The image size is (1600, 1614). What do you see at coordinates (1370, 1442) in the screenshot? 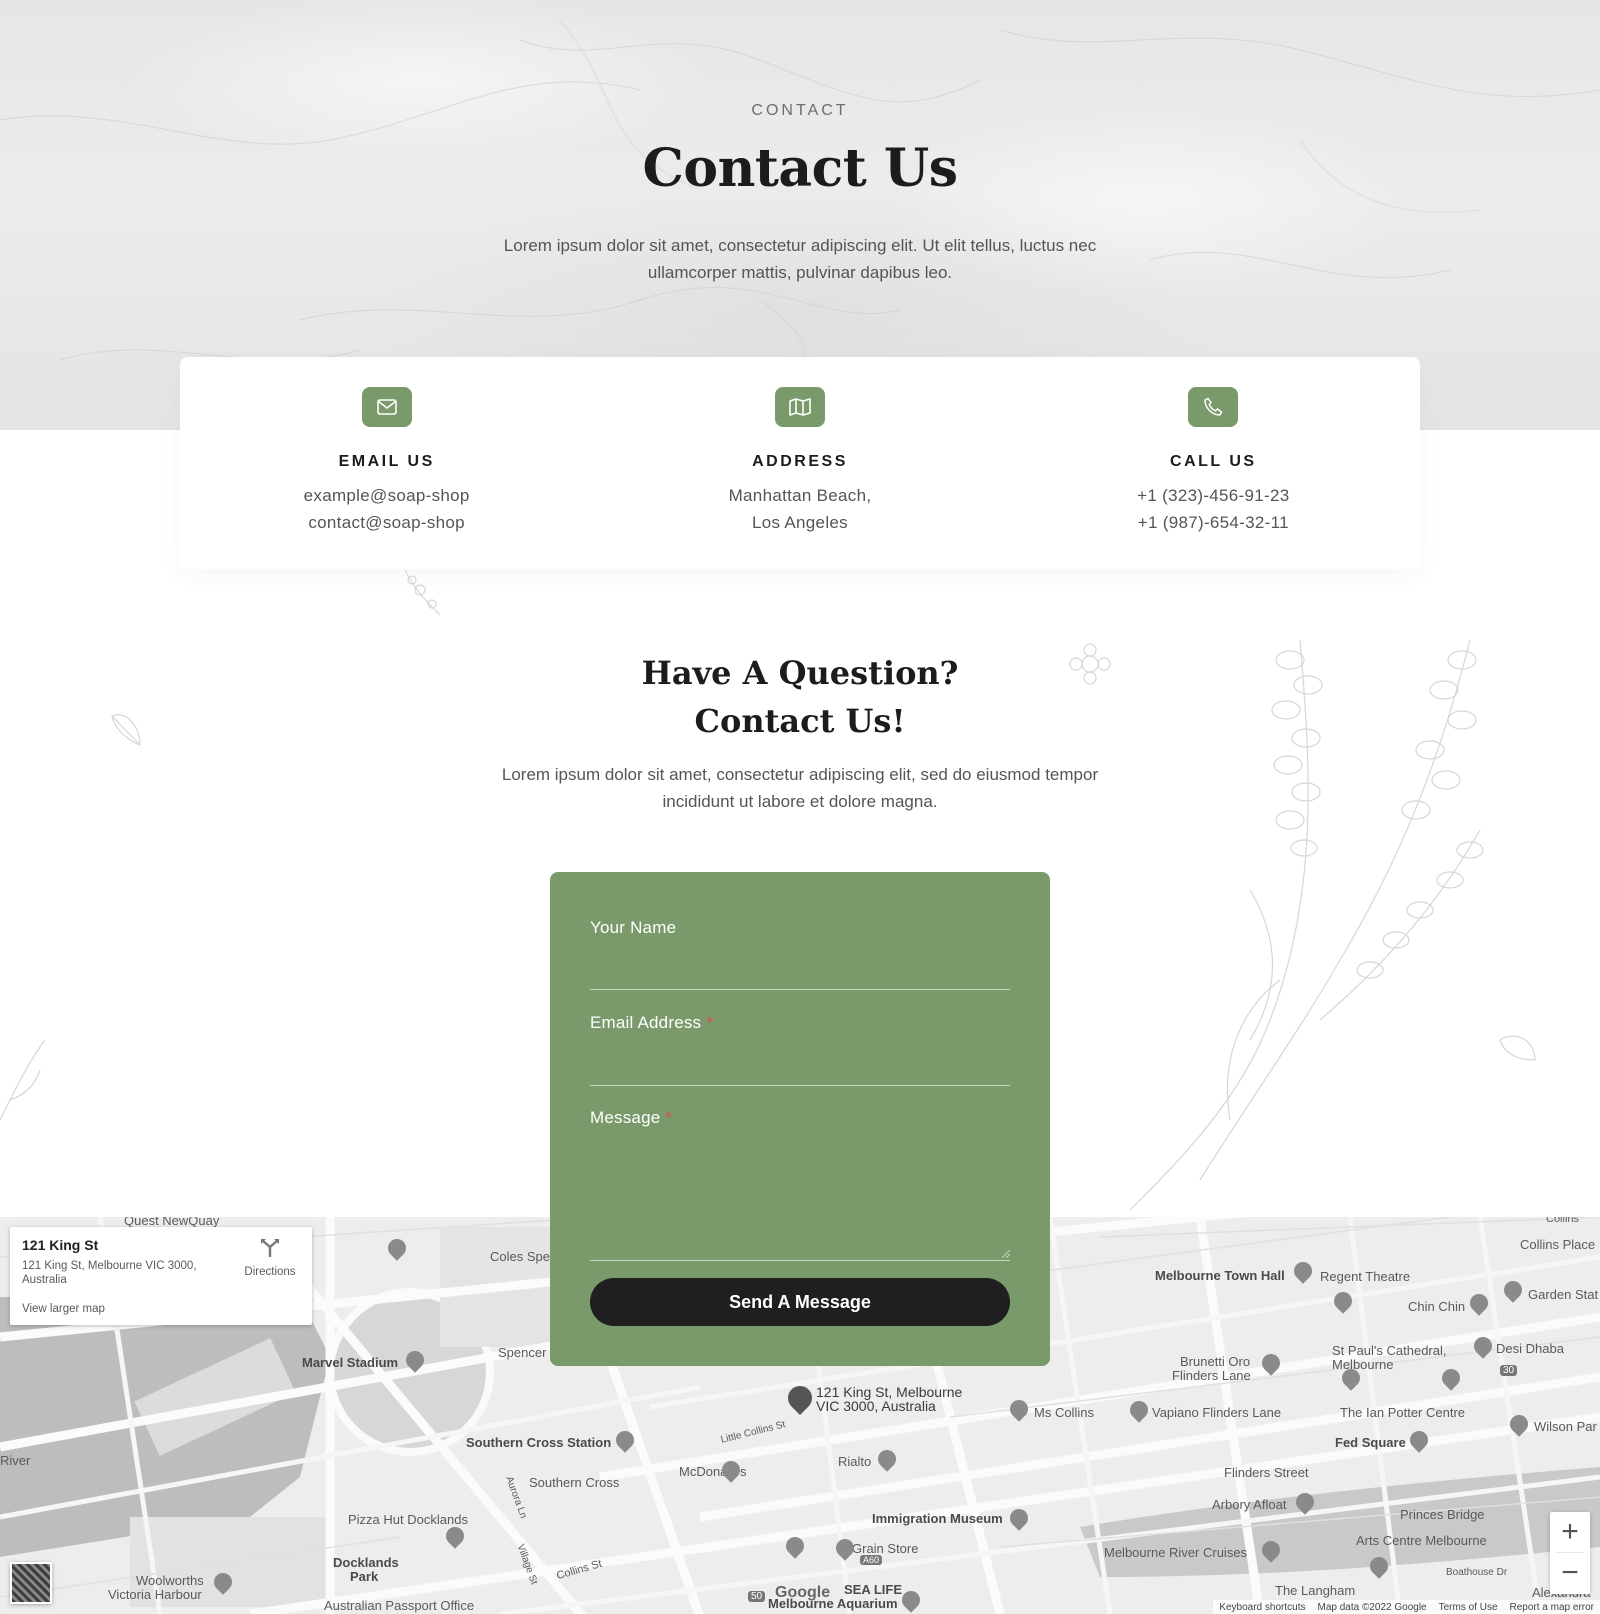
I see `map-place-label: Fed Square` at bounding box center [1370, 1442].